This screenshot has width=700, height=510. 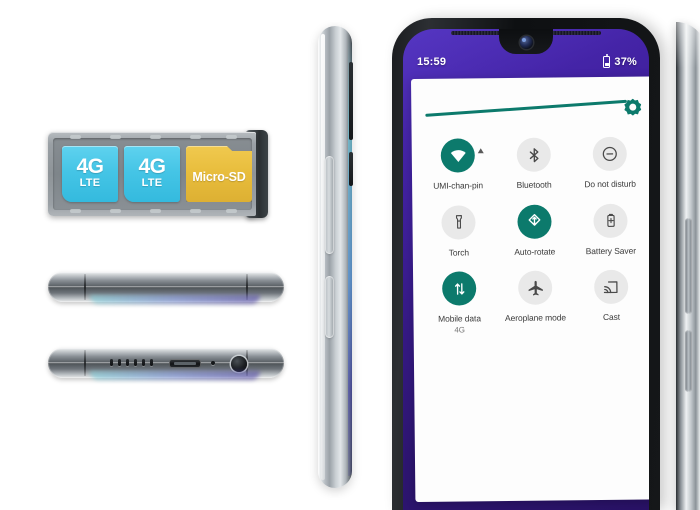 I want to click on auto-rotate-icon, so click(x=534, y=221).